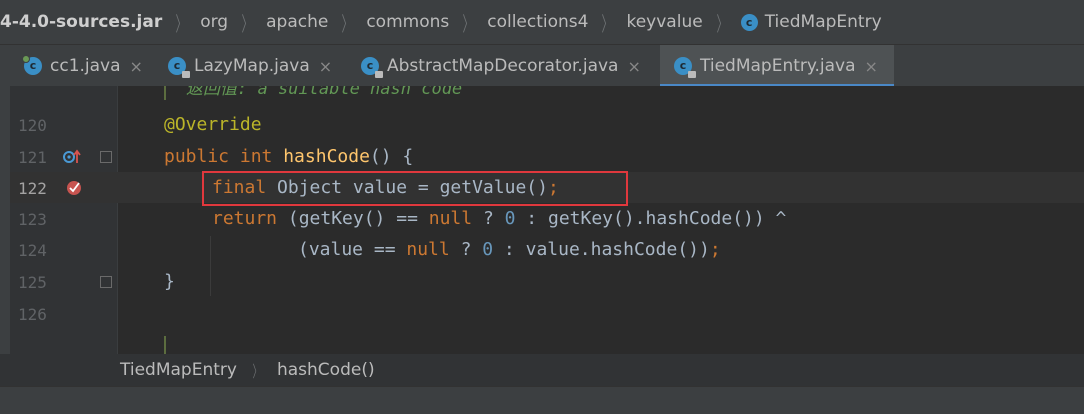  Describe the element at coordinates (542, 400) in the screenshot. I see `bottom-panel` at that location.